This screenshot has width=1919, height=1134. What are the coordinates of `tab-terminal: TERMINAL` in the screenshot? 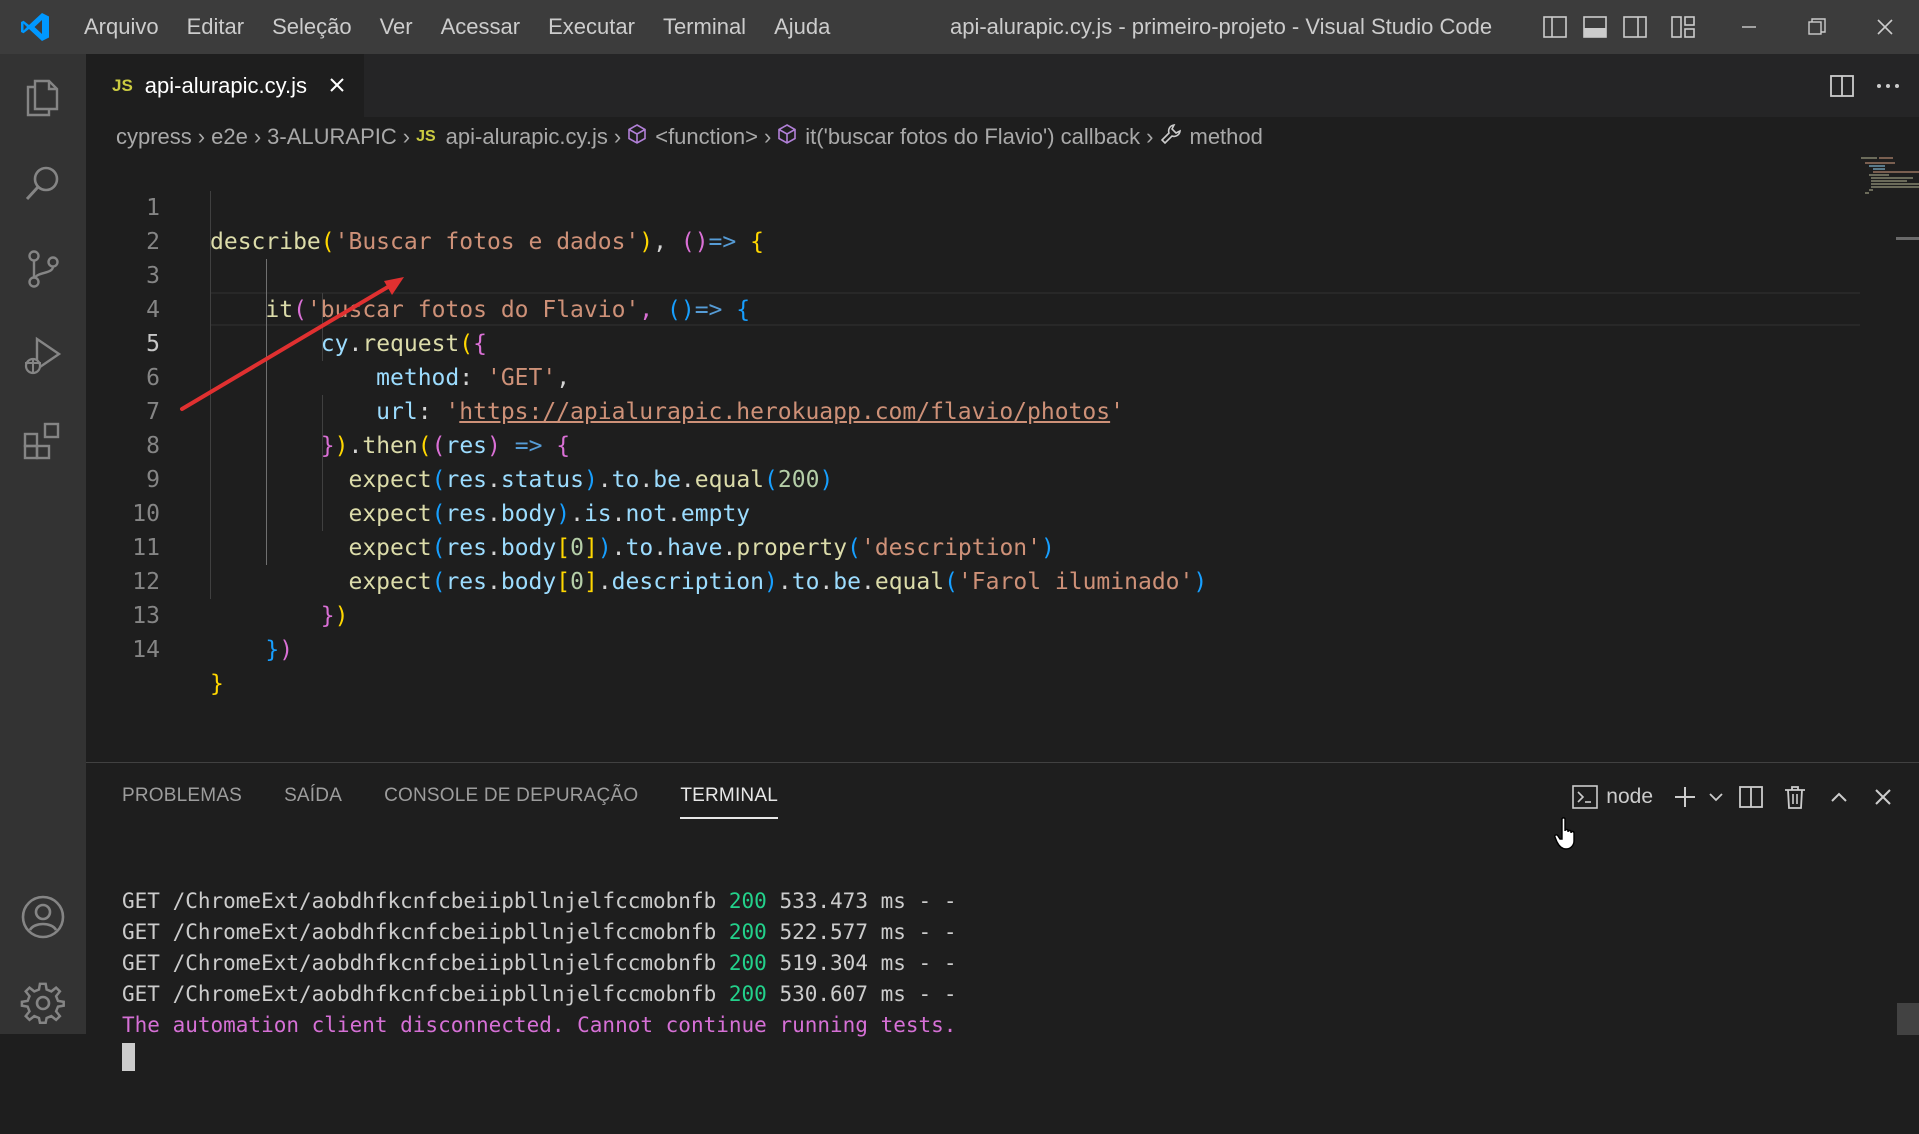 It's located at (729, 797).